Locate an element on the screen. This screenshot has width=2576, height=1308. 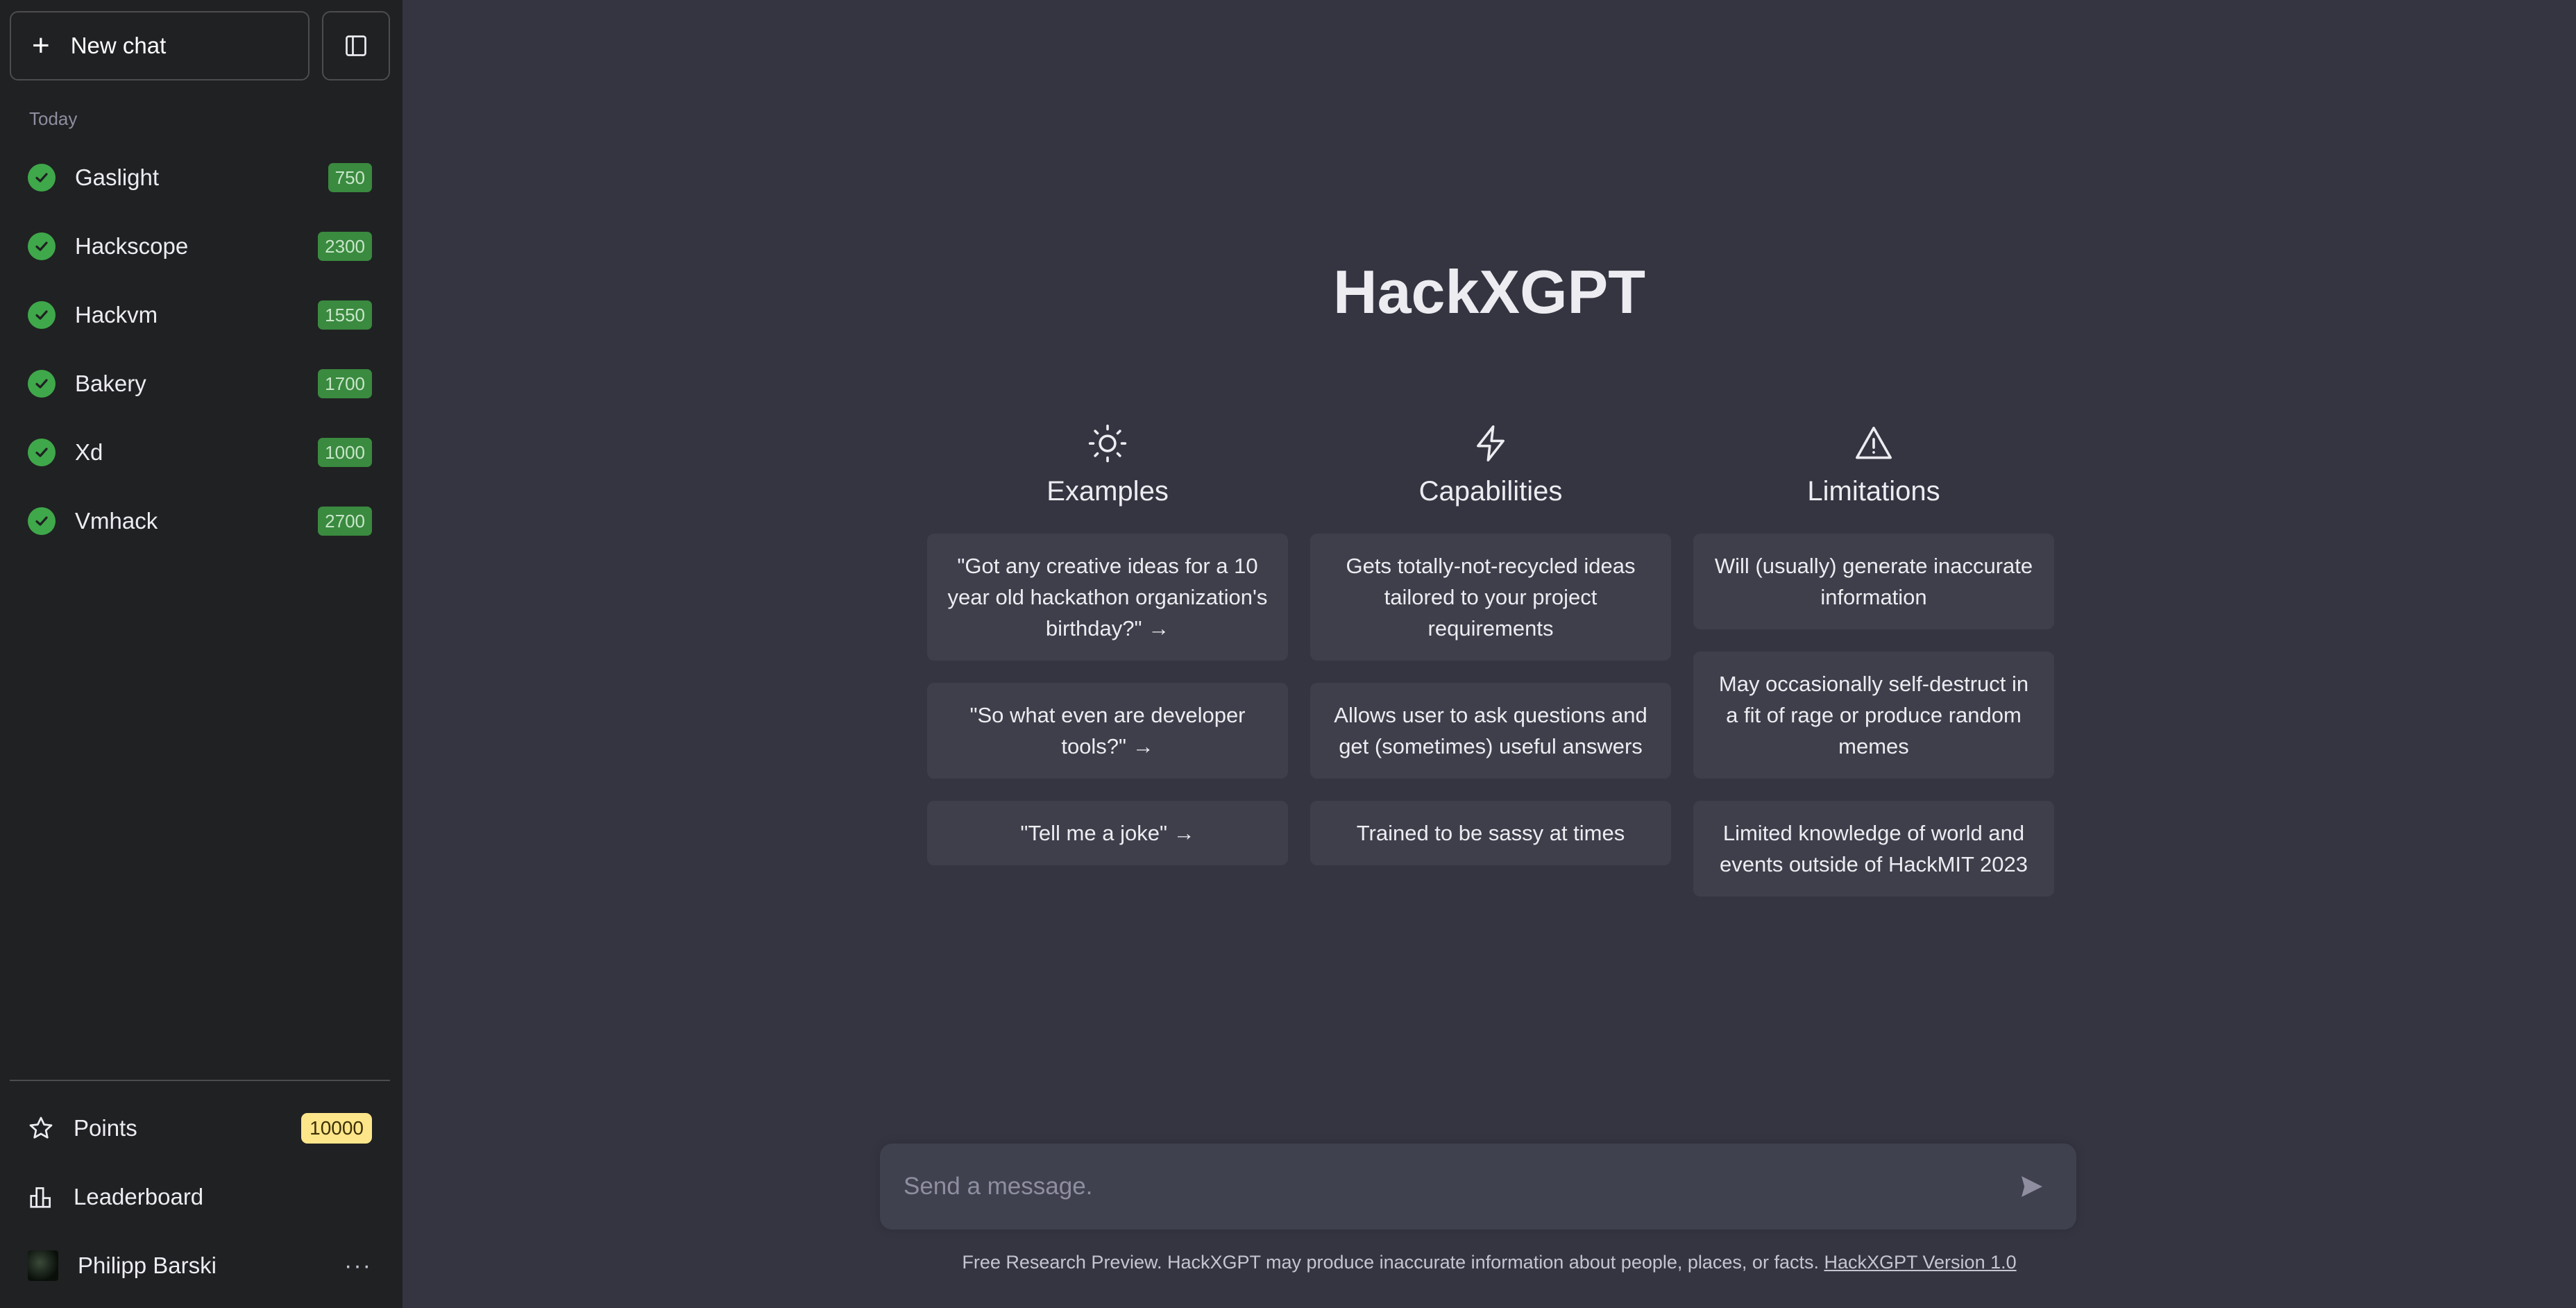
column-title: Limitations is located at coordinates (1874, 491).